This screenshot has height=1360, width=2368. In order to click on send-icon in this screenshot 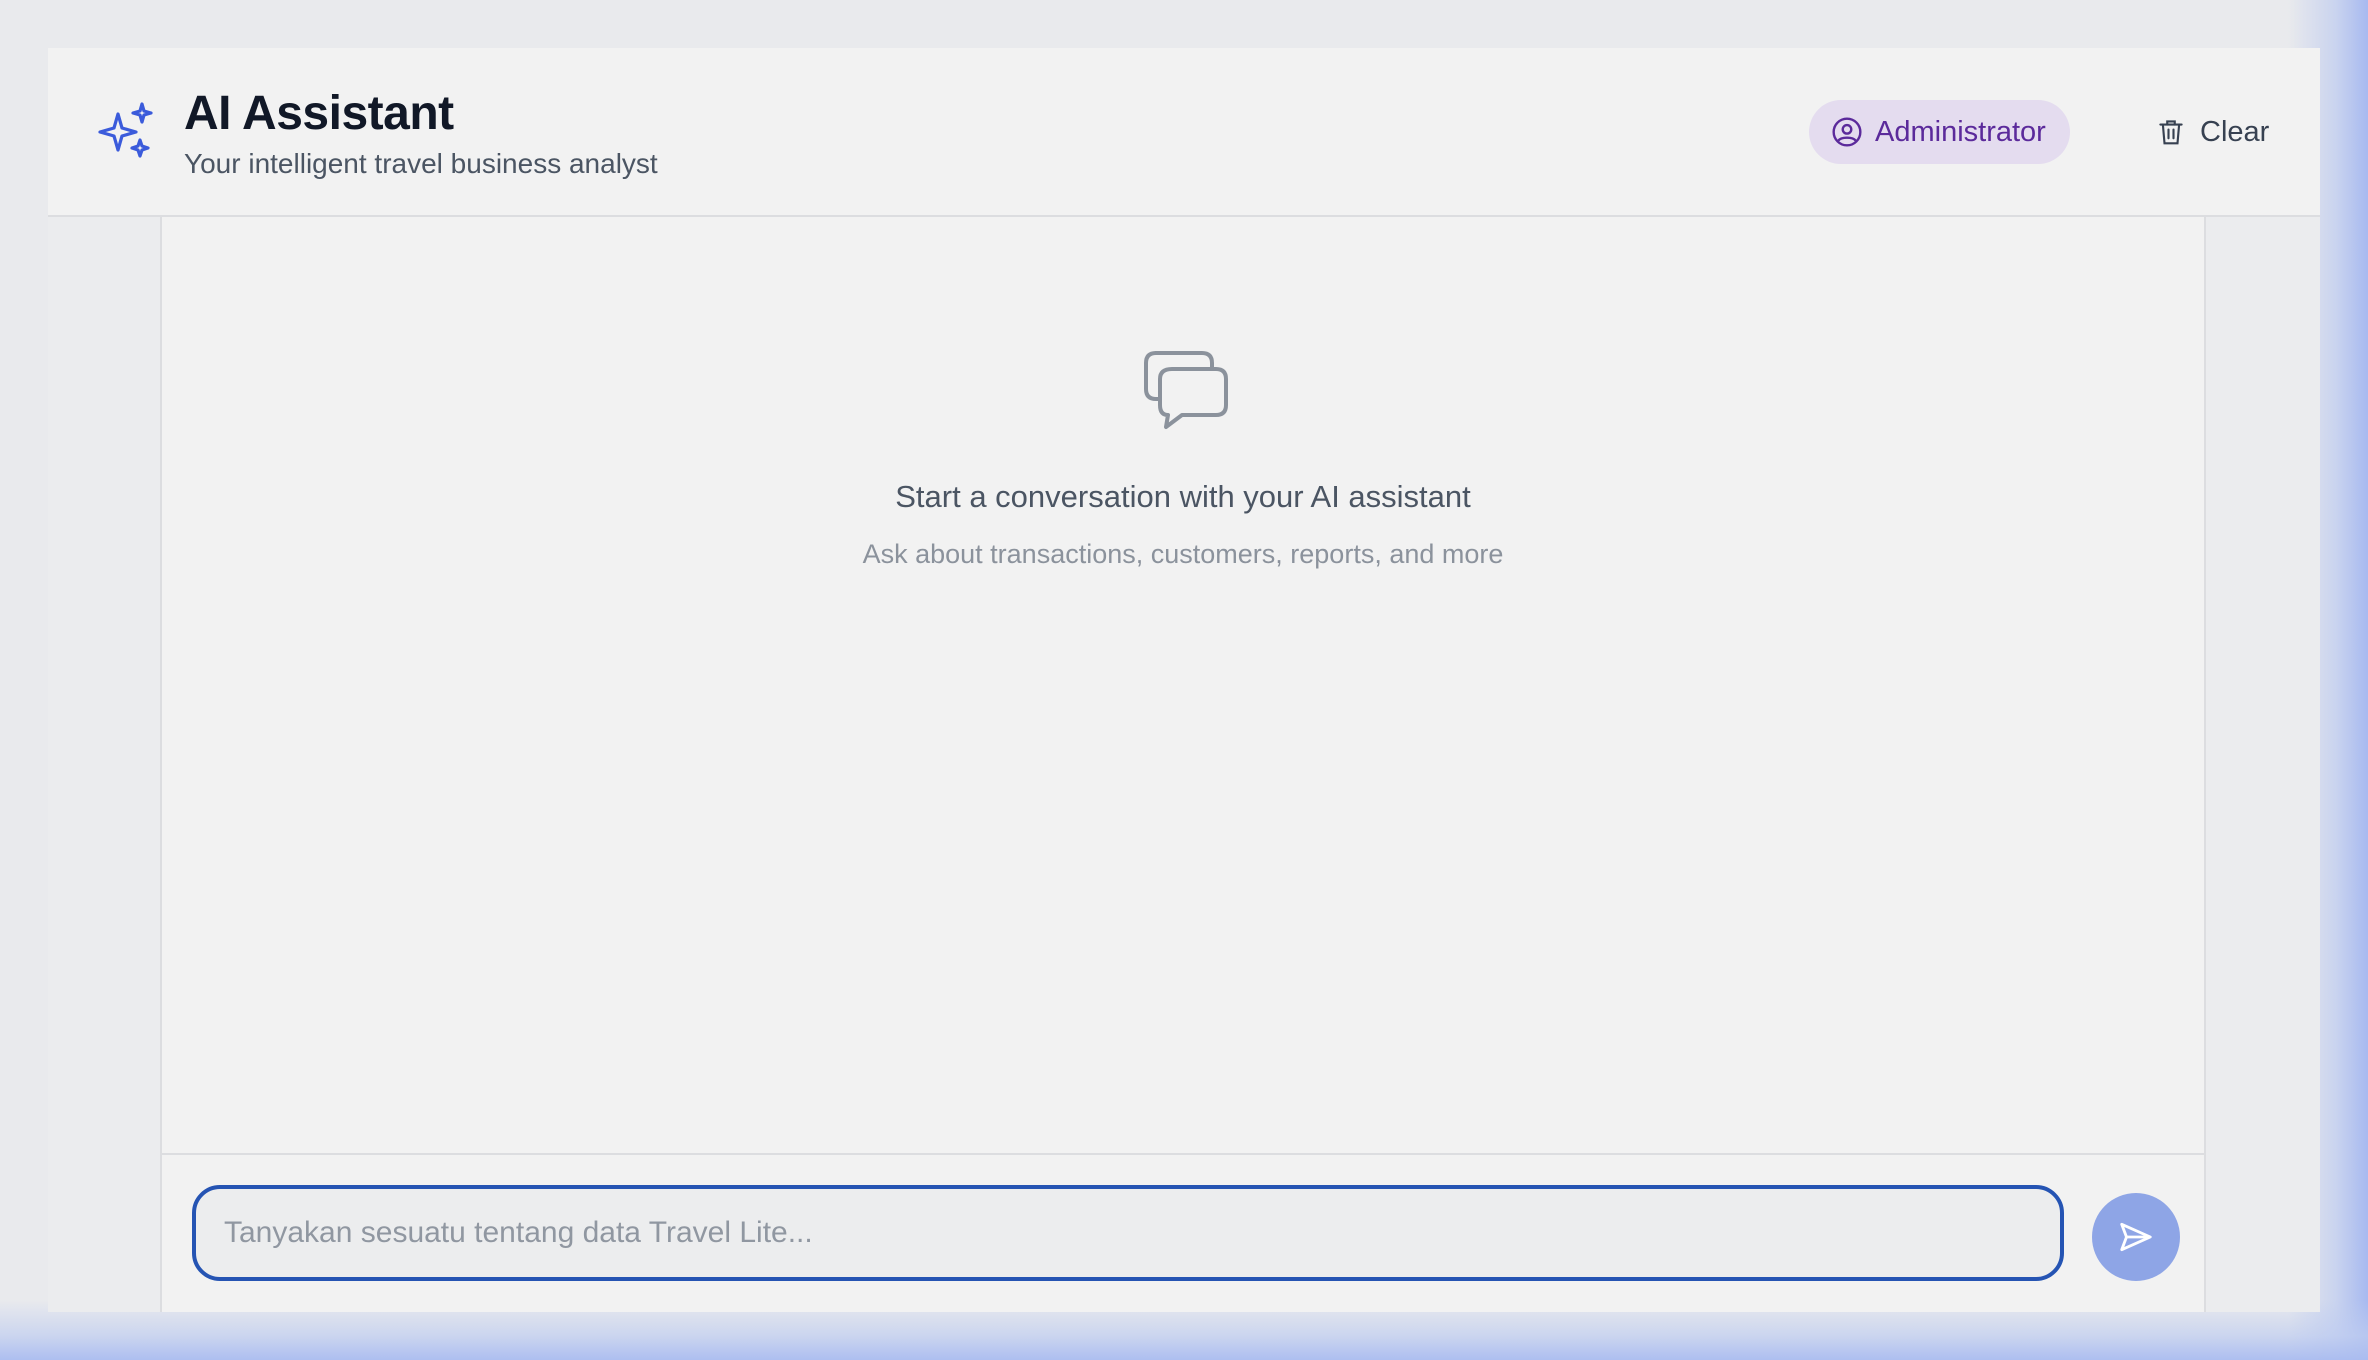, I will do `click(2136, 1237)`.